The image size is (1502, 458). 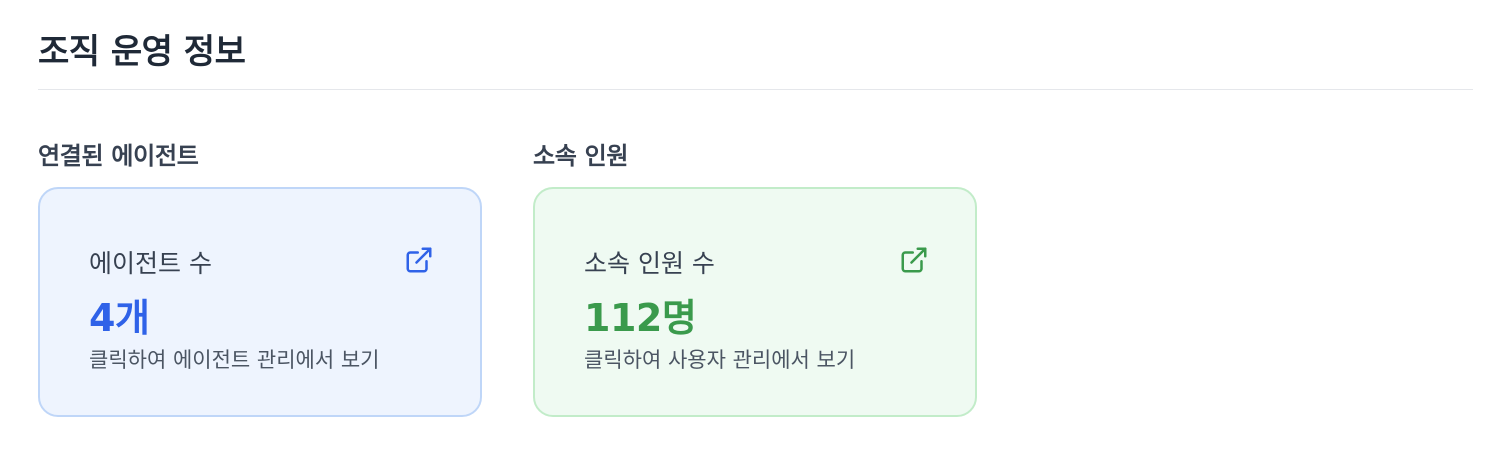 I want to click on member-count-label: 소속 인원 수, so click(x=649, y=263).